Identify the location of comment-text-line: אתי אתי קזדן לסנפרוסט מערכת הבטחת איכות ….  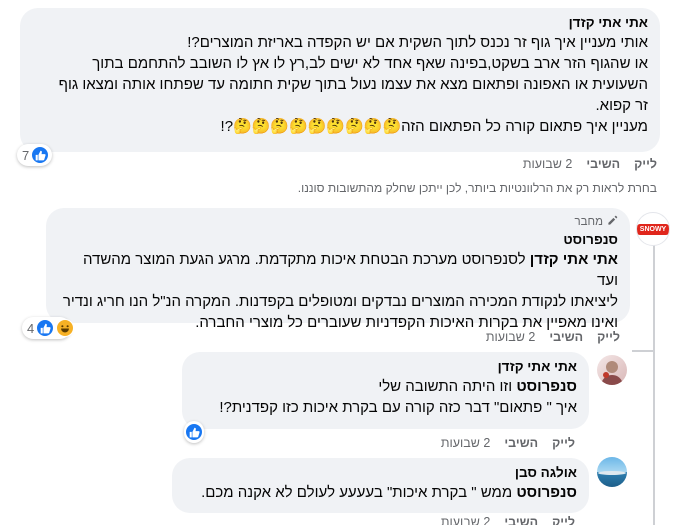
(338, 270).